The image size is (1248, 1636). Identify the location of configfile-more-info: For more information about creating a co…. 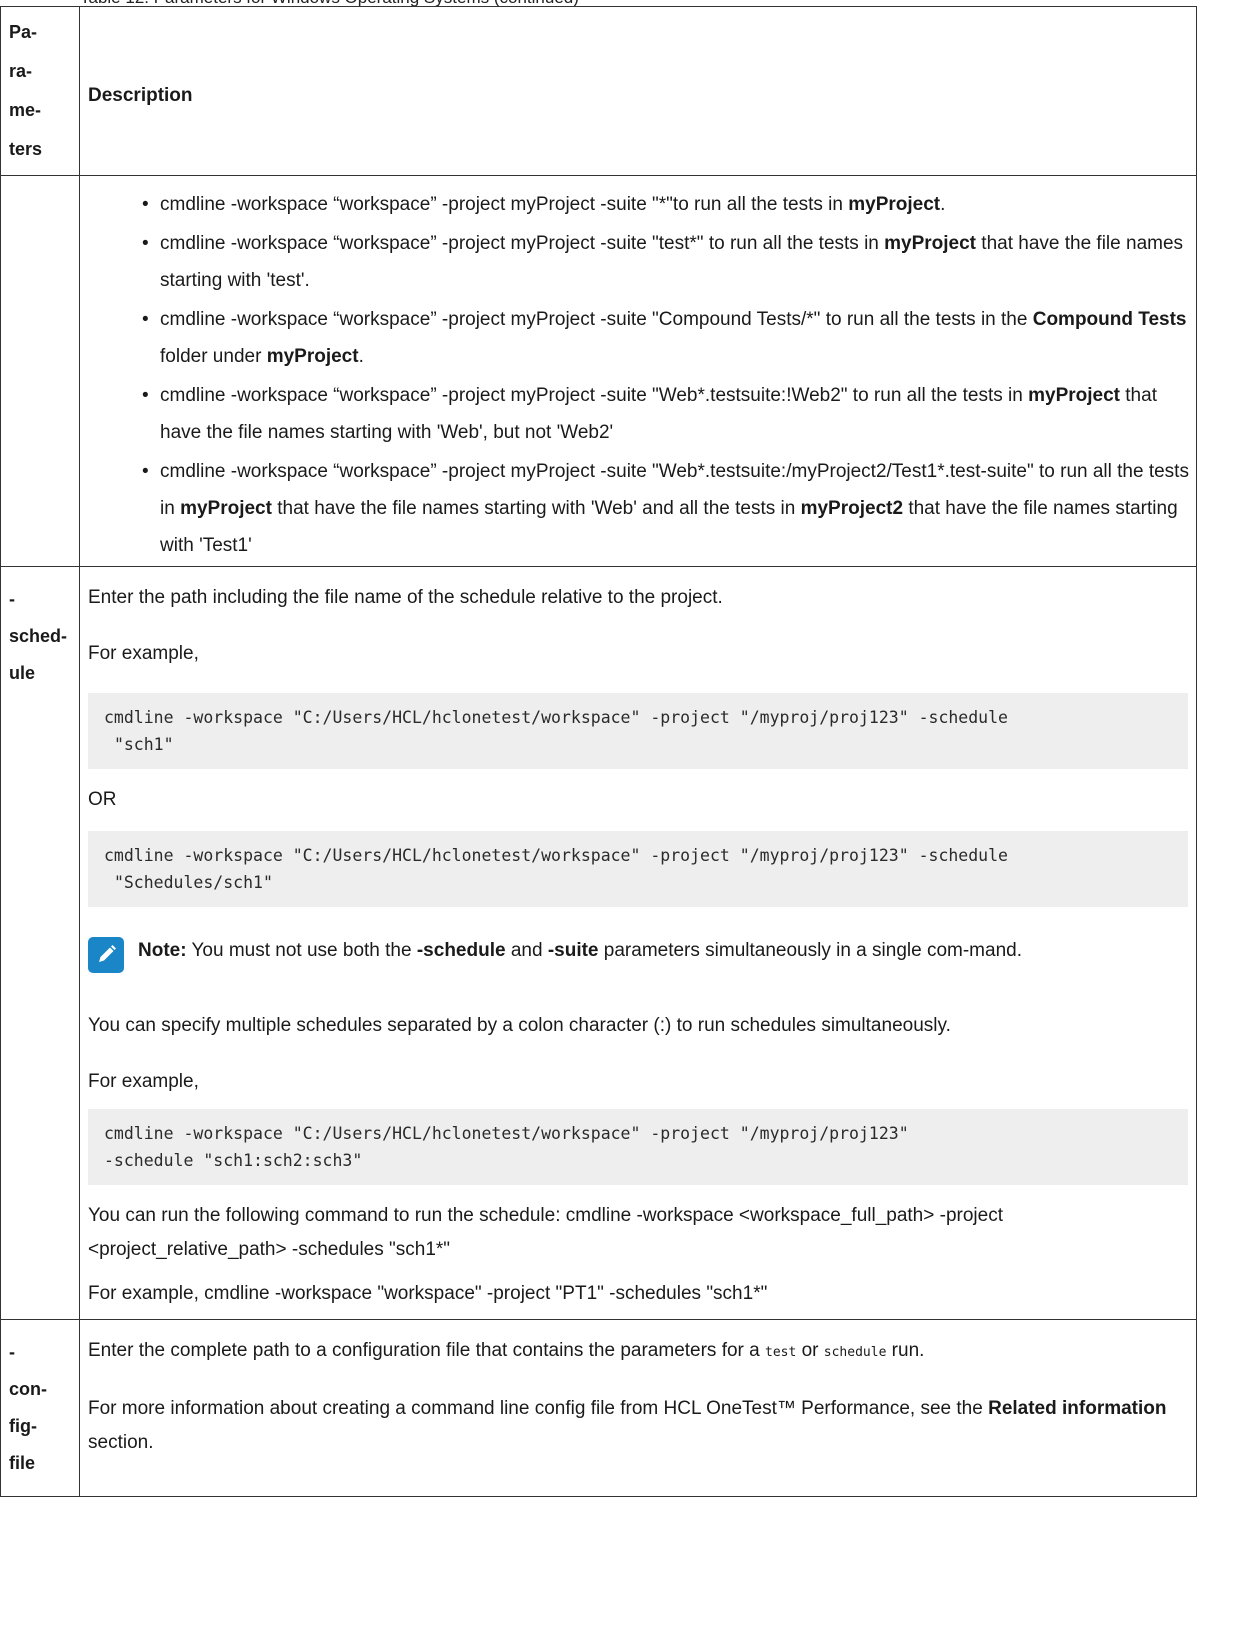
(627, 1425).